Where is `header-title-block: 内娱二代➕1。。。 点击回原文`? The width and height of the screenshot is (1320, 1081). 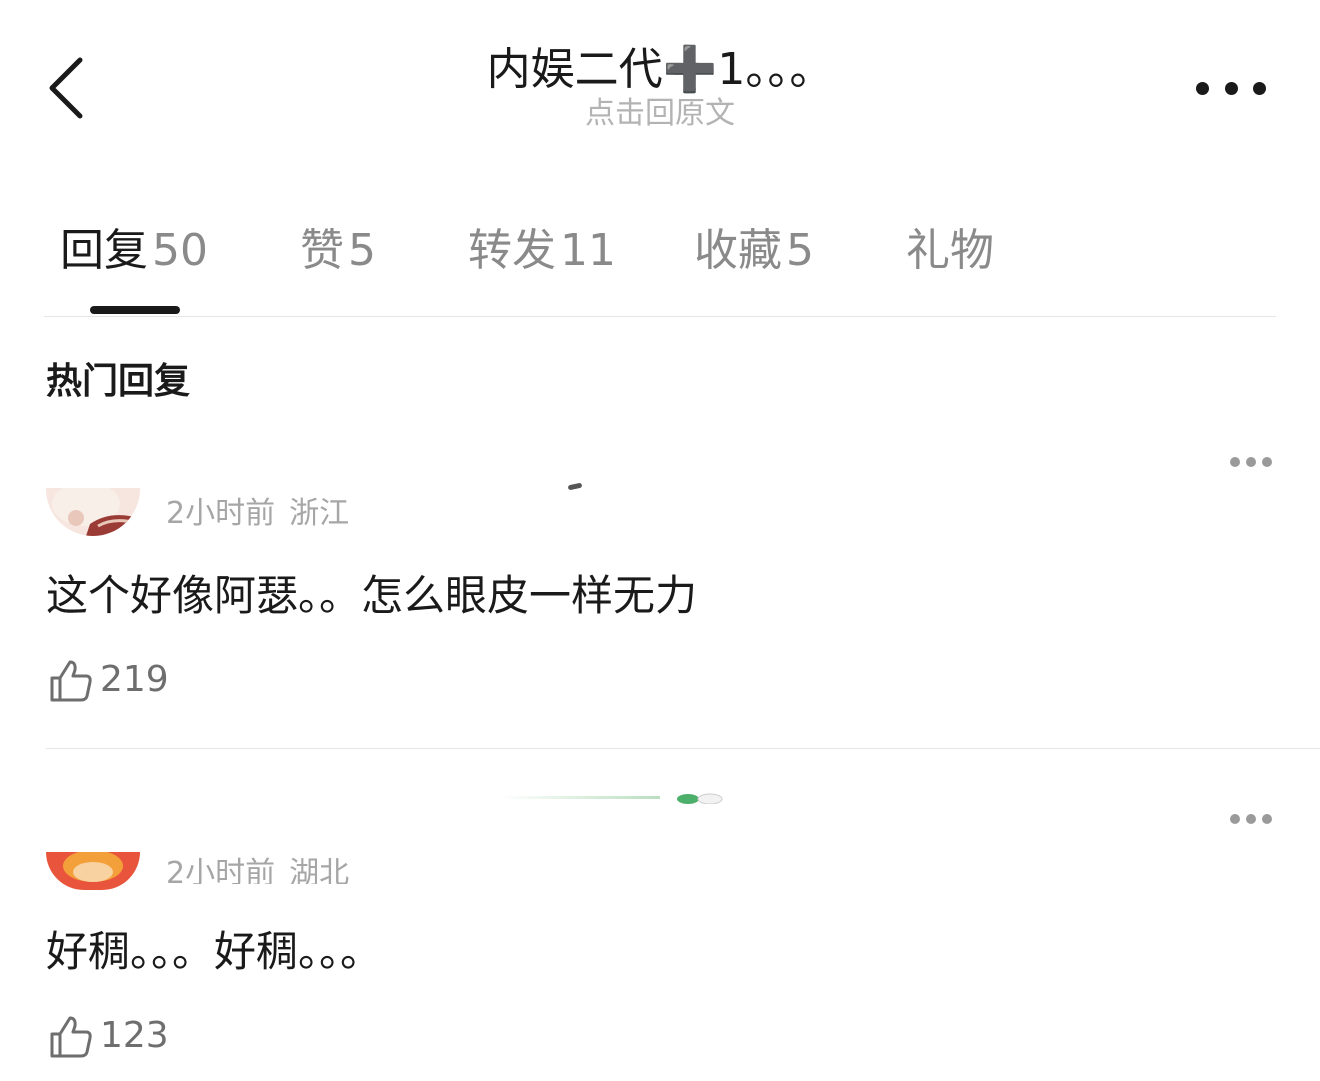 header-title-block: 内娱二代➕1。。。 点击回原文 is located at coordinates (660, 87).